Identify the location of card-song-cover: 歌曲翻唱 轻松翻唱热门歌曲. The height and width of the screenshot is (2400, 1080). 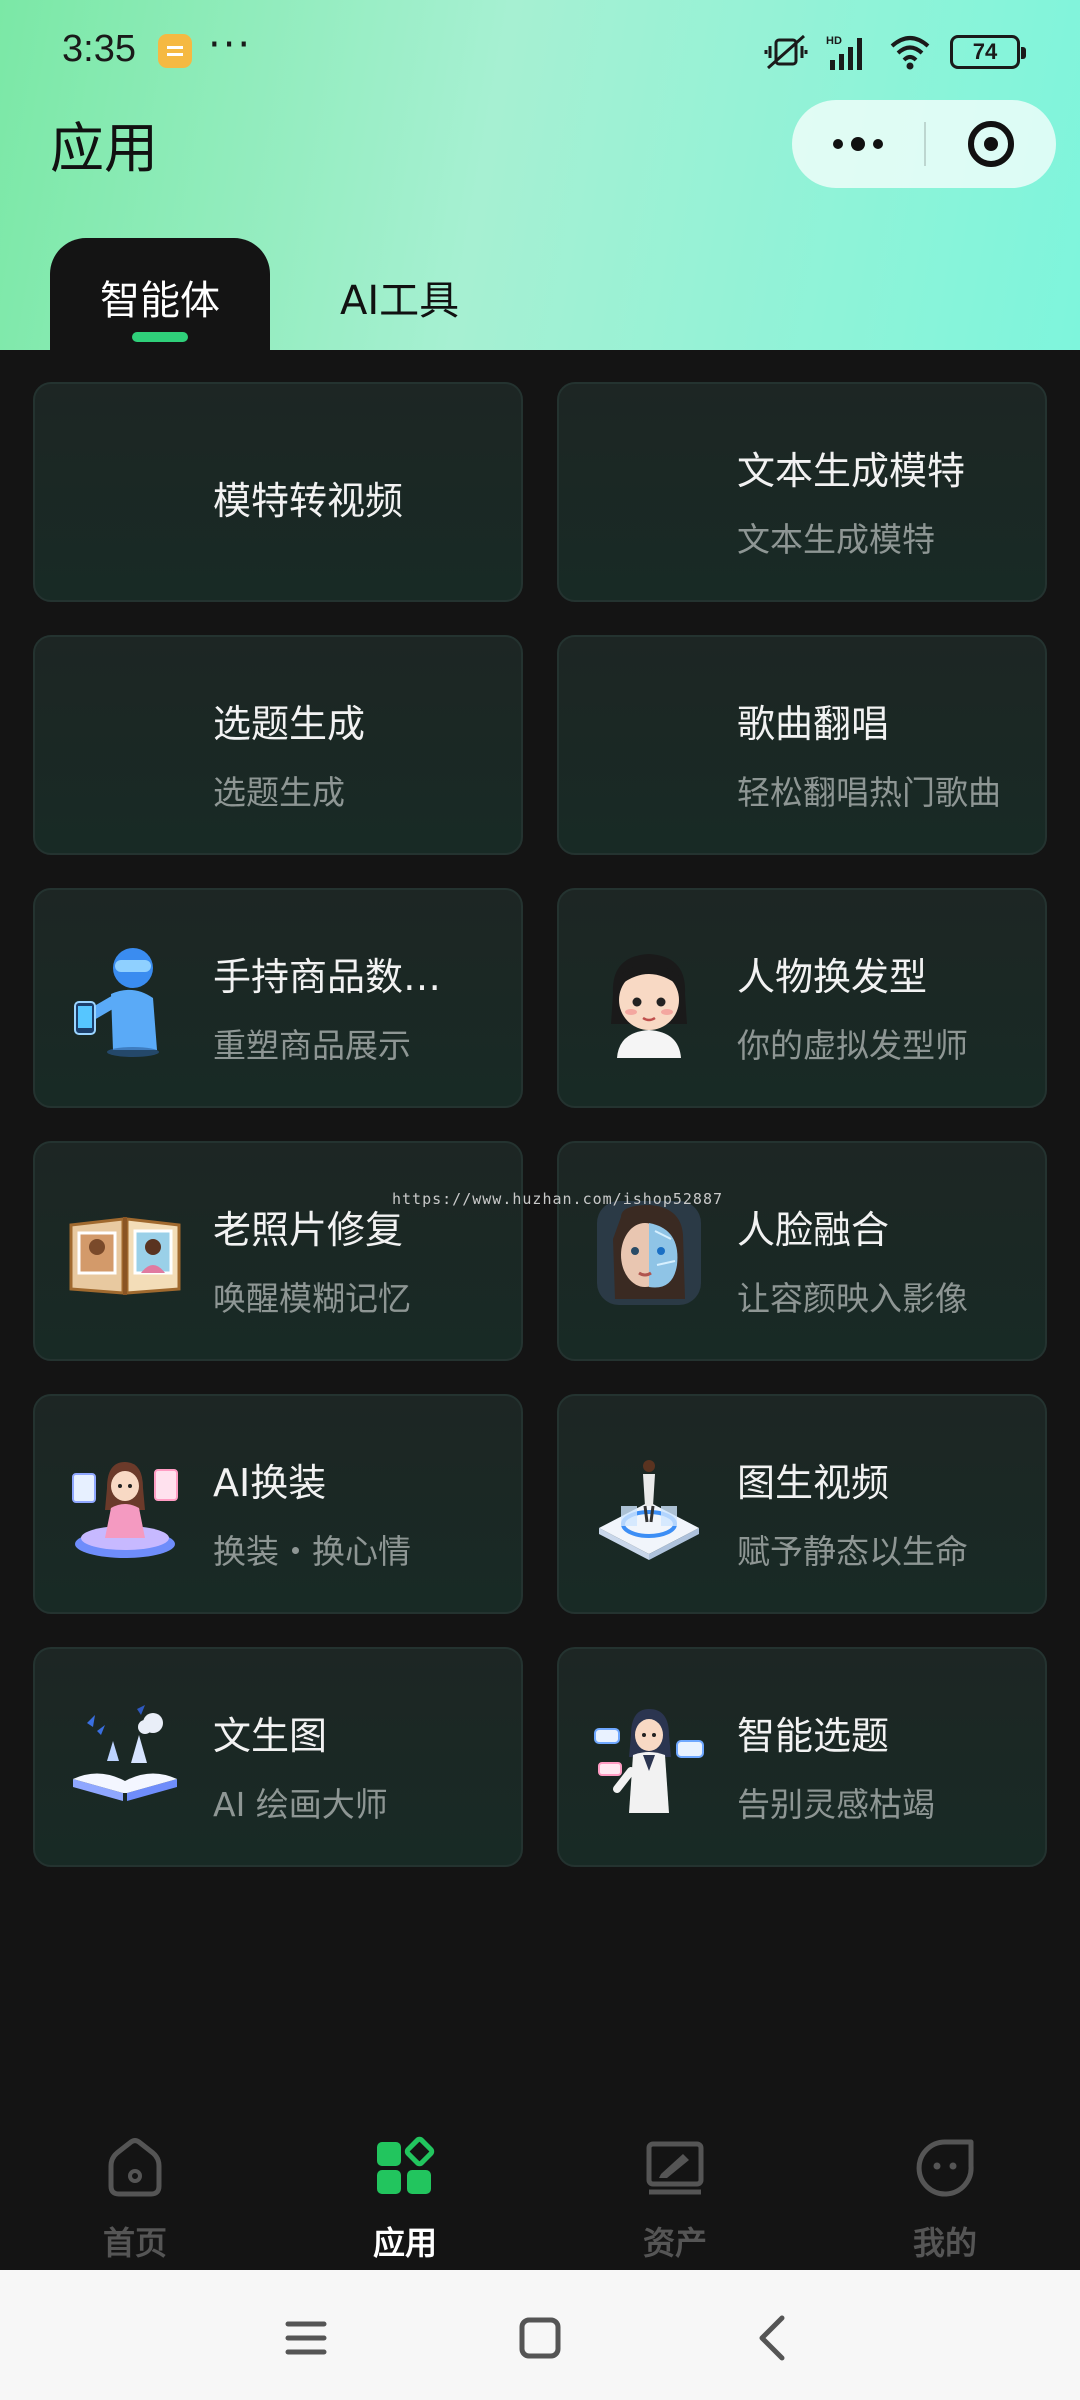
(802, 745).